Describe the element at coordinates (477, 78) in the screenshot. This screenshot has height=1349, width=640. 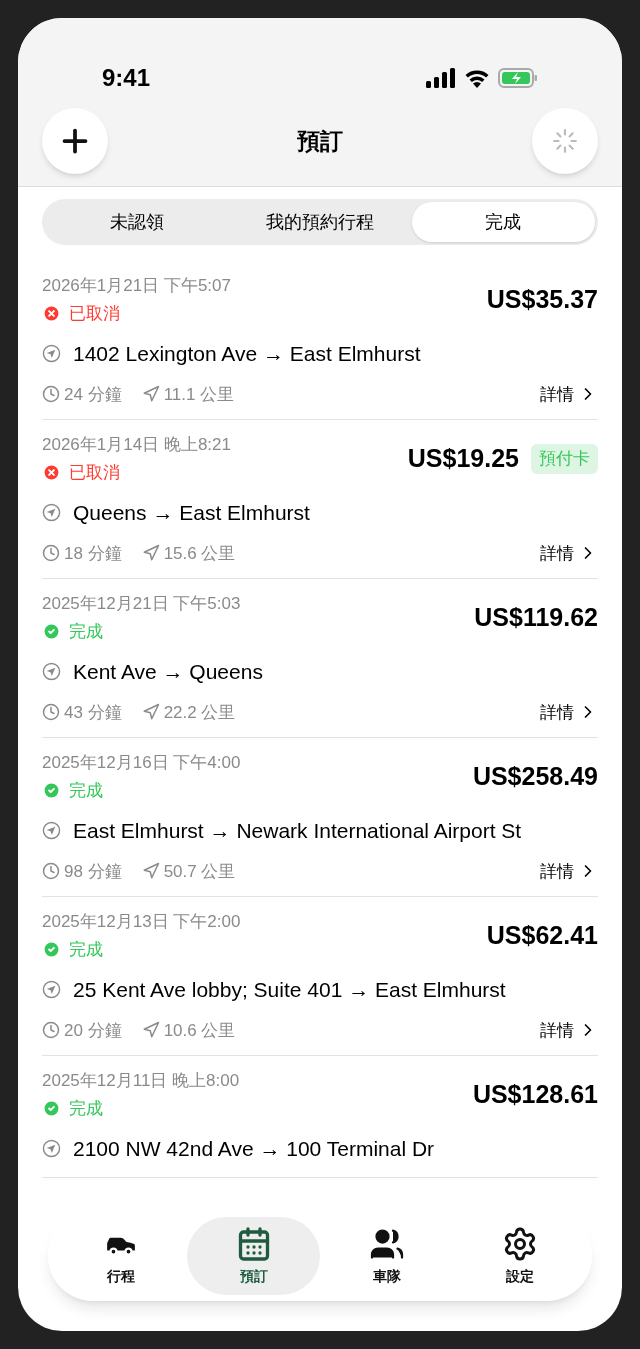
I see `wifi-icon` at that location.